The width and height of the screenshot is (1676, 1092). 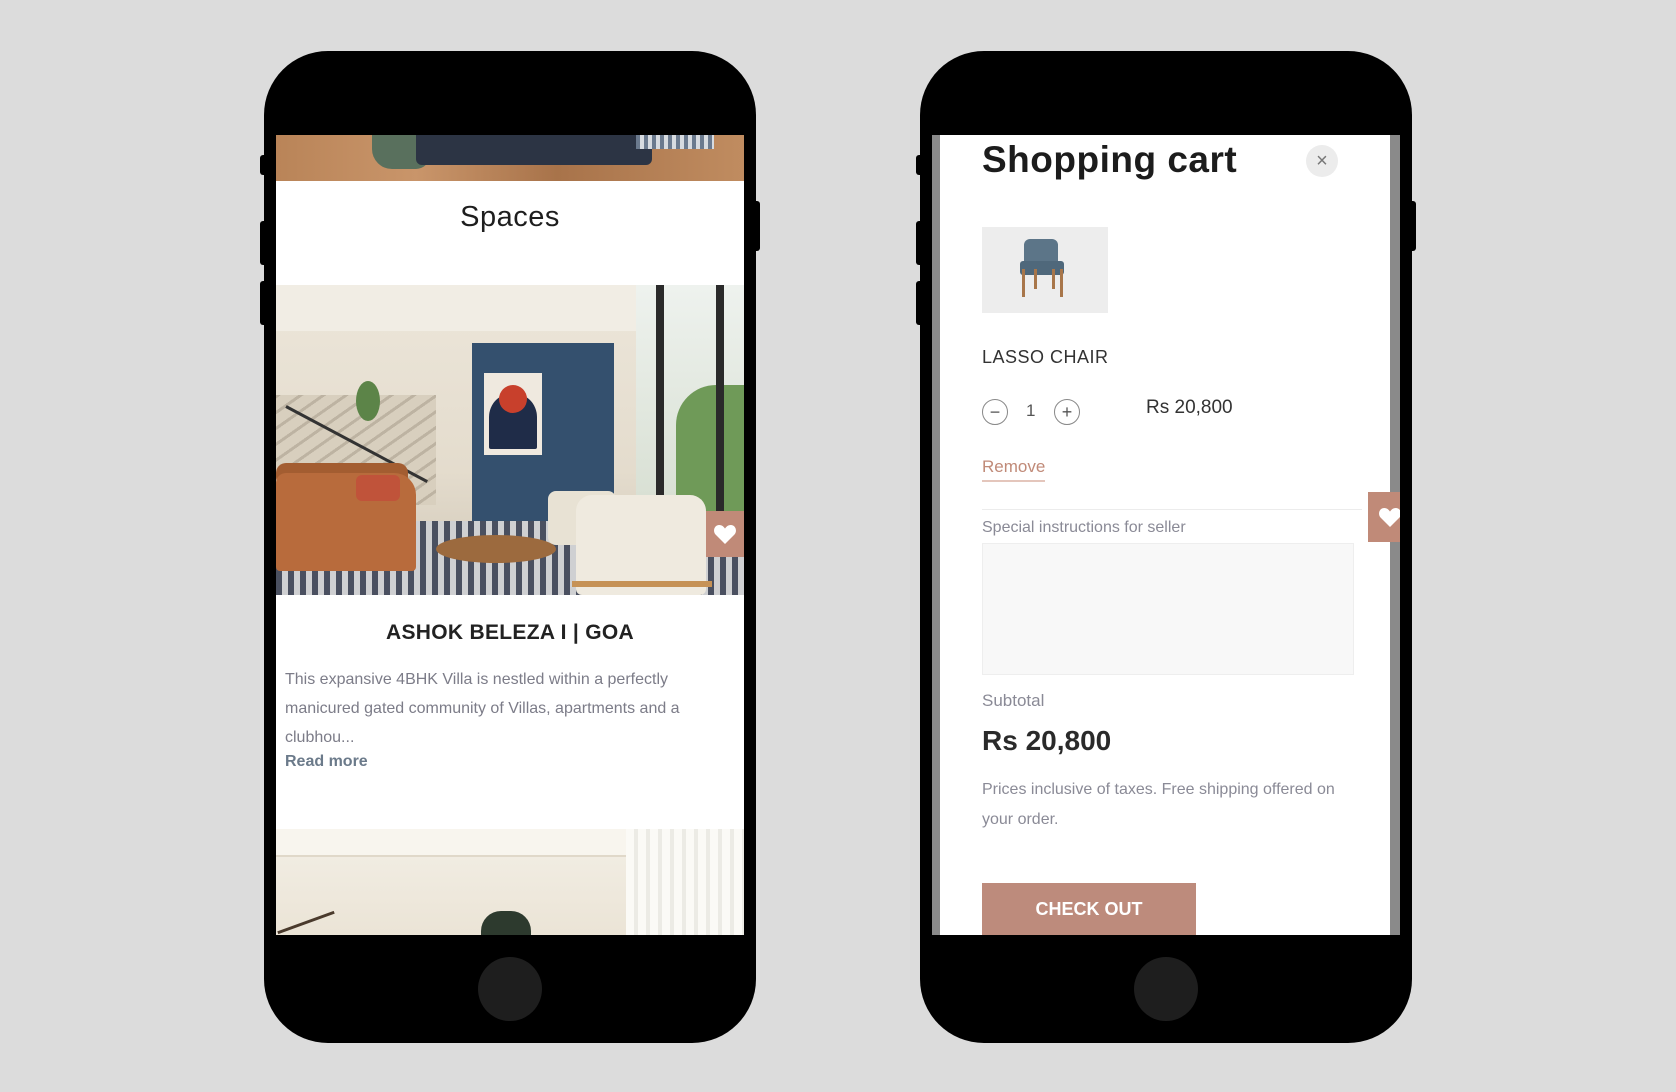 What do you see at coordinates (513, 399) in the screenshot?
I see `photo-art-sun` at bounding box center [513, 399].